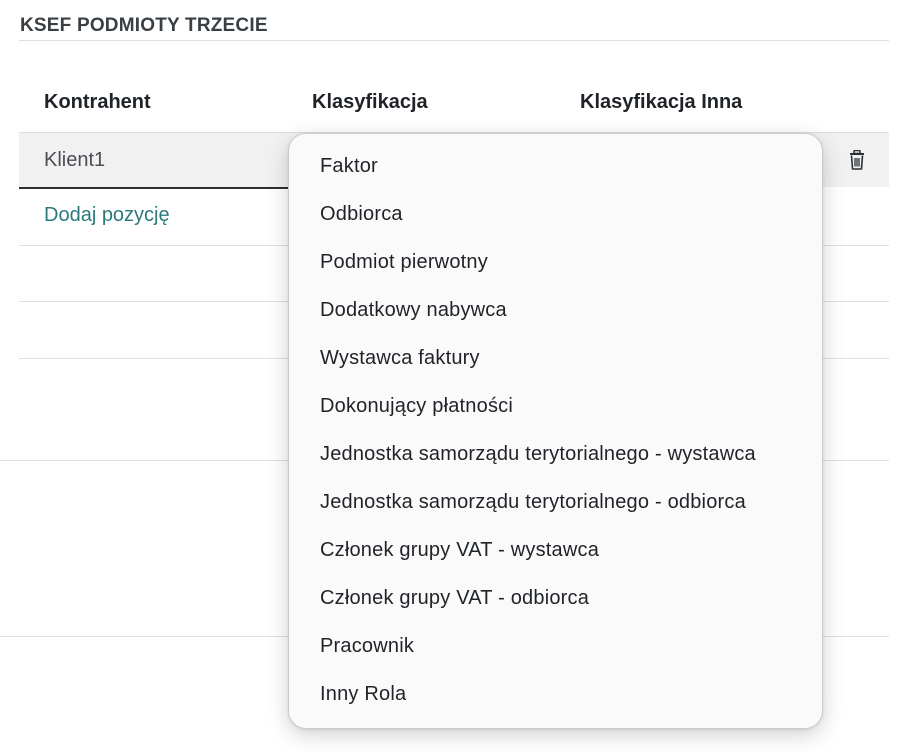  Describe the element at coordinates (555, 310) in the screenshot. I see `dropdown-option: Dodatkowy nabywca` at that location.